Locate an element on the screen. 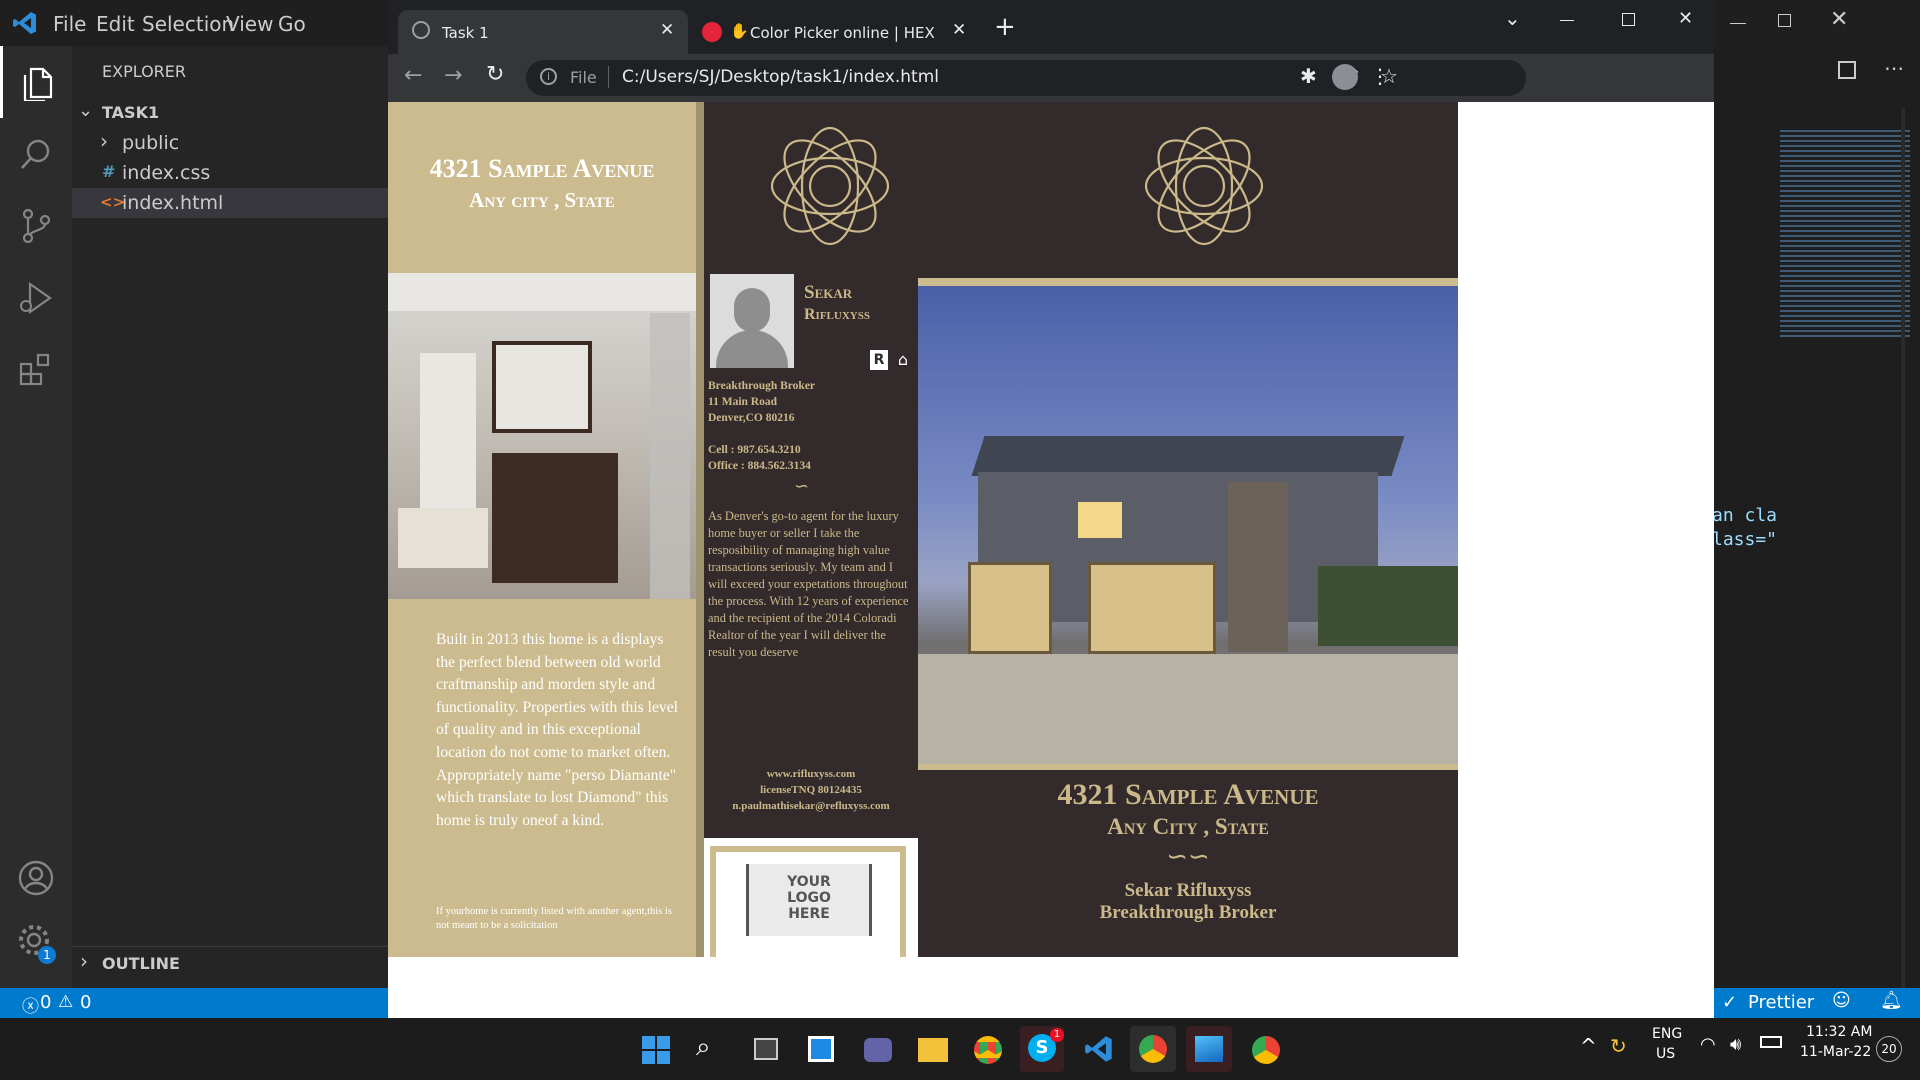 The width and height of the screenshot is (1920, 1080). vscode-logo-icon is located at coordinates (24, 23).